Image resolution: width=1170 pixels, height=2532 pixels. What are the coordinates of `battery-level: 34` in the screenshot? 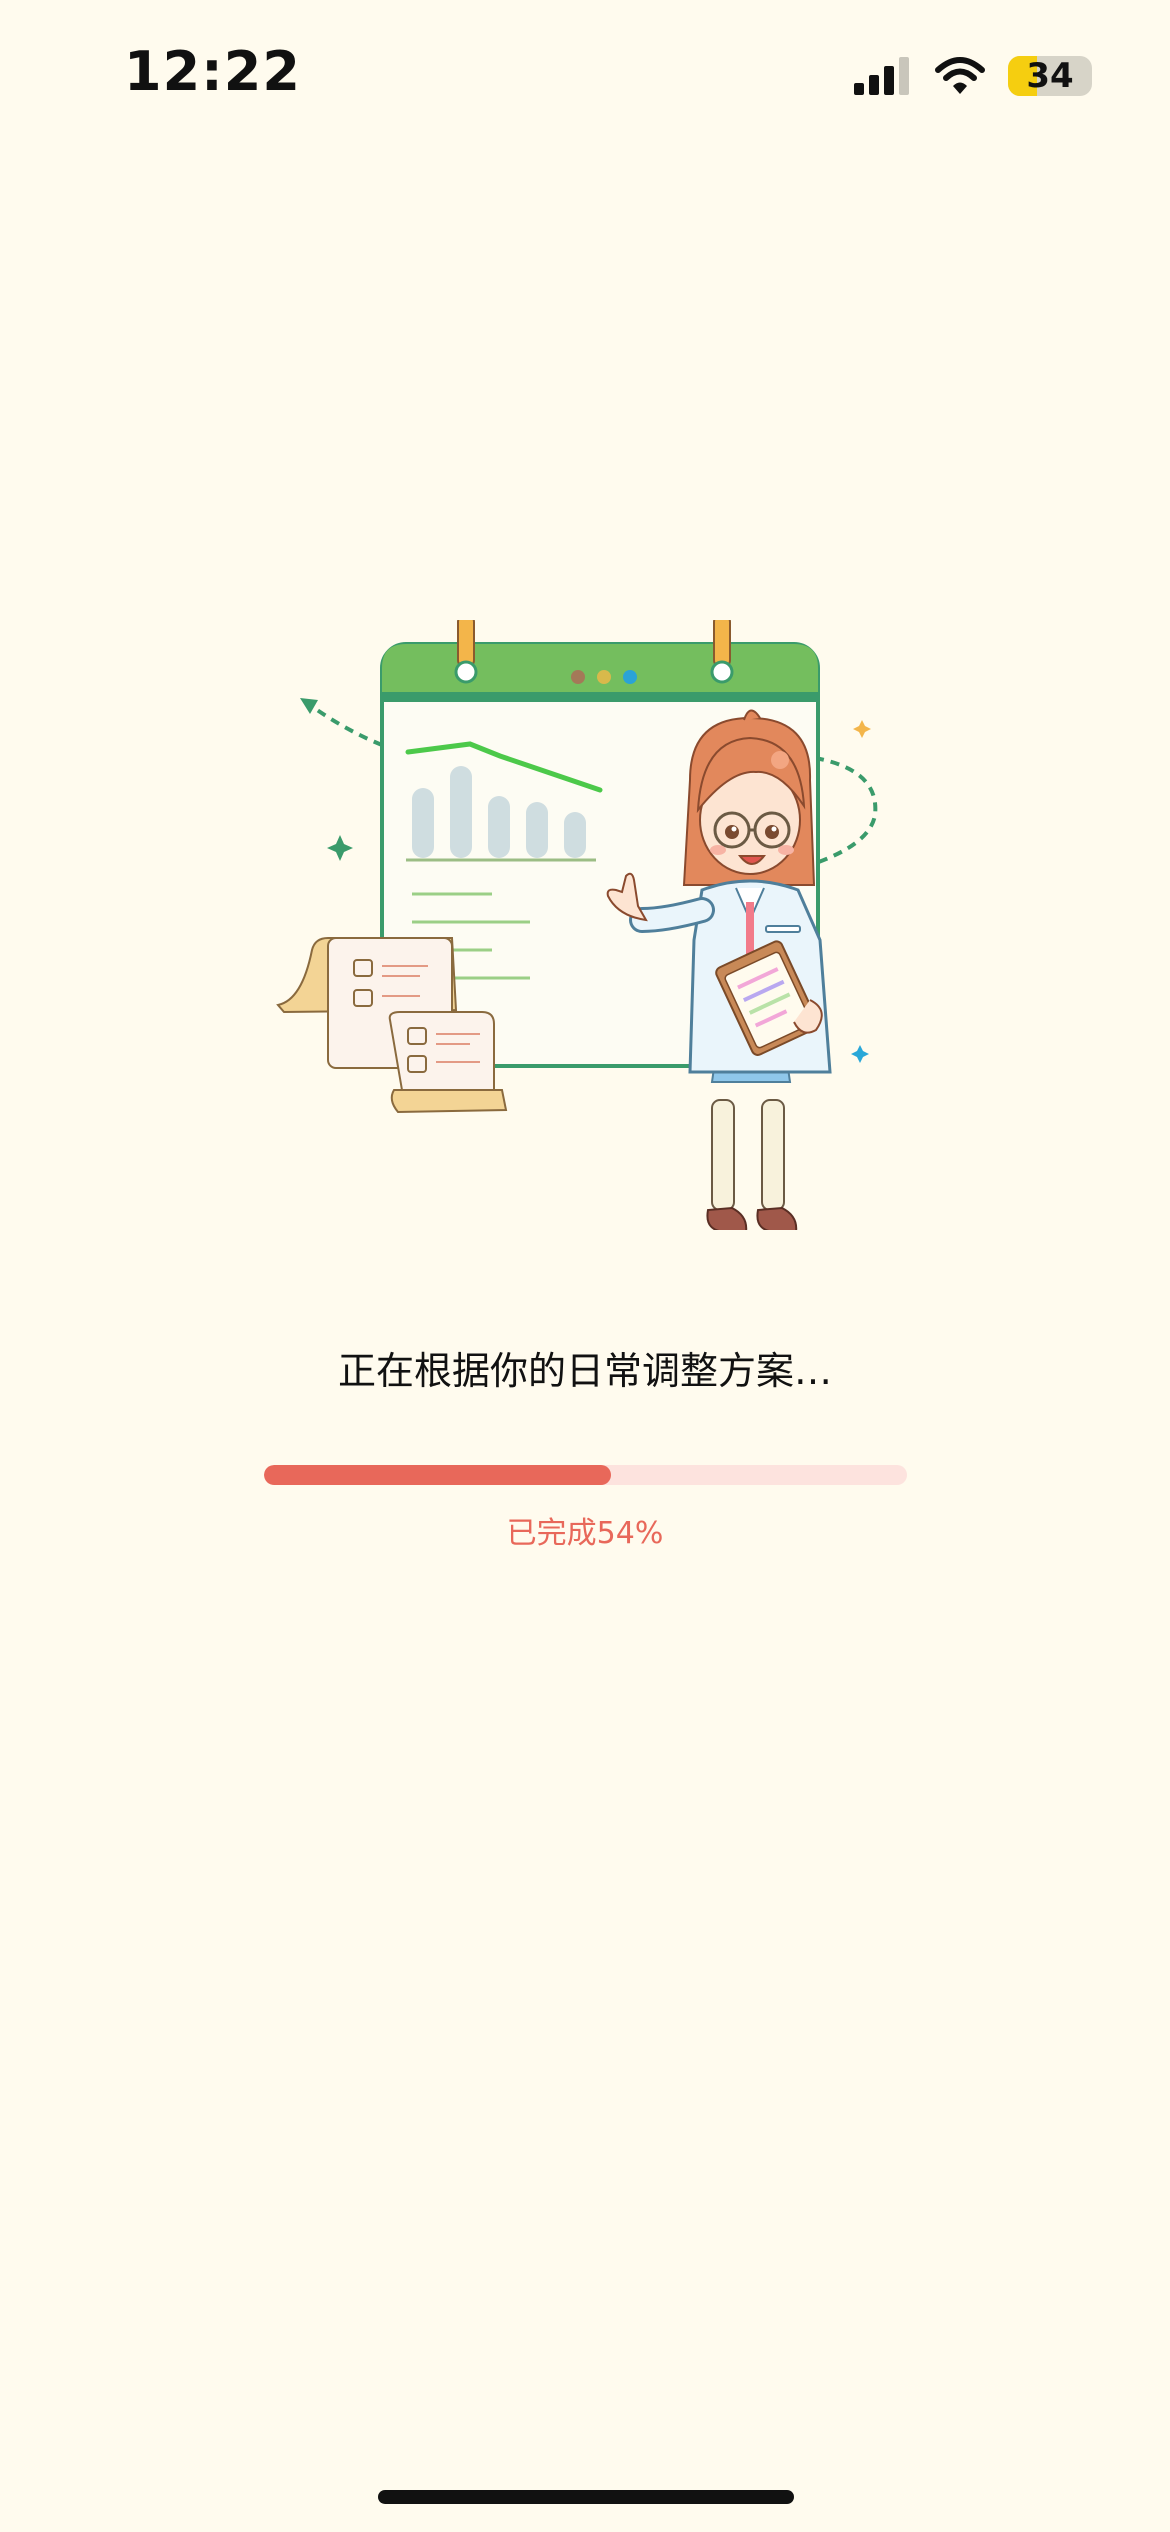 It's located at (1050, 76).